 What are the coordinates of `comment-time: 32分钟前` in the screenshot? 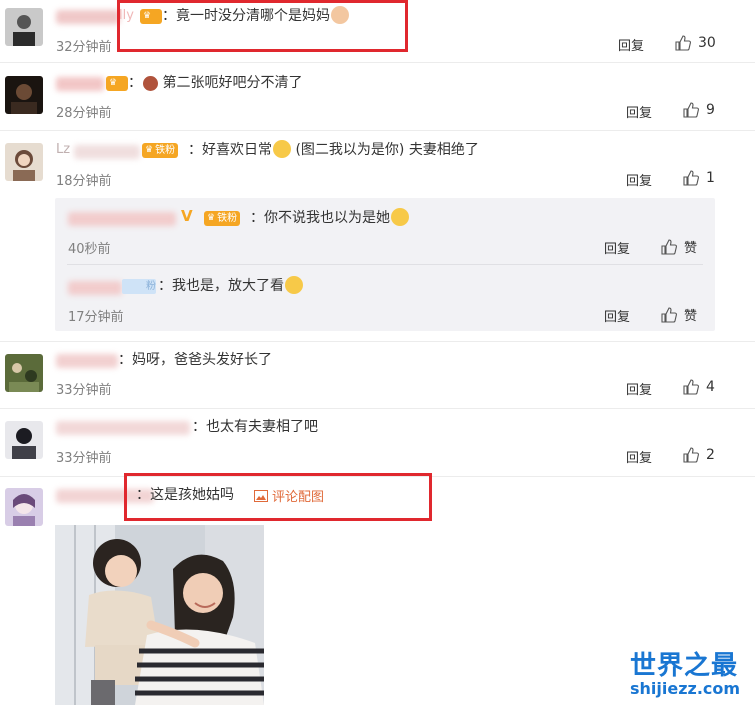 It's located at (84, 47).